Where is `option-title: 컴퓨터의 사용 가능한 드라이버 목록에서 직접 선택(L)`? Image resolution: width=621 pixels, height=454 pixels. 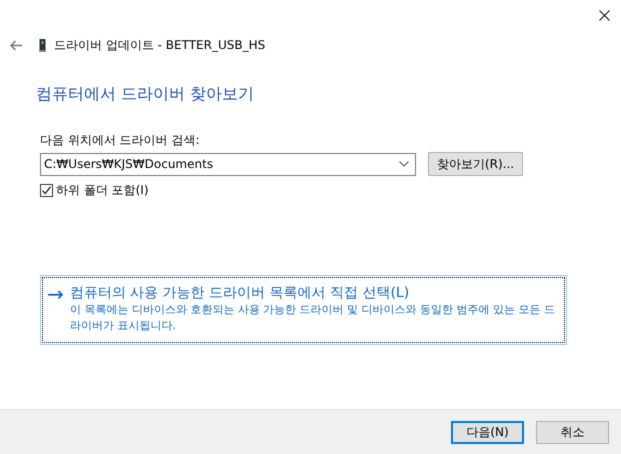 option-title: 컴퓨터의 사용 가능한 드라이버 목록에서 직접 선택(L) is located at coordinates (240, 293).